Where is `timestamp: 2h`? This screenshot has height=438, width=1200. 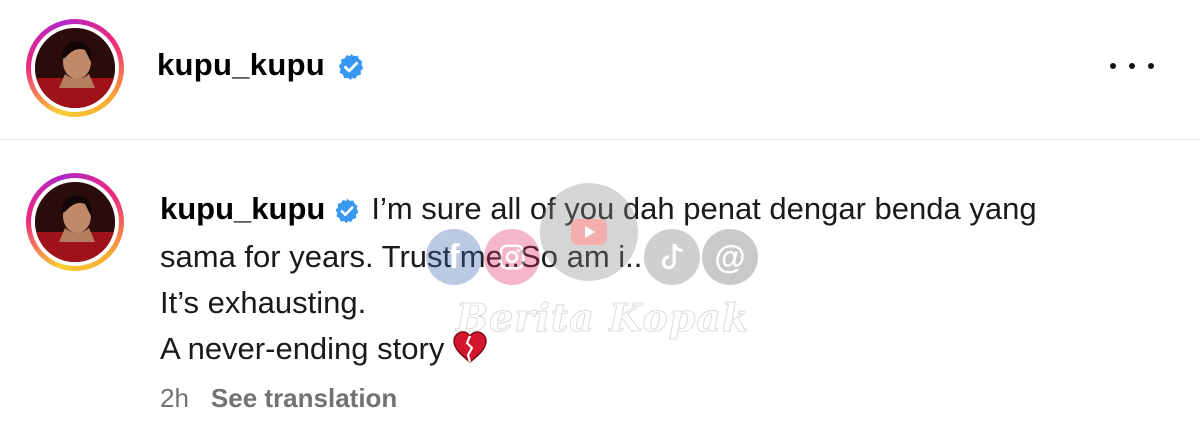 timestamp: 2h is located at coordinates (174, 398).